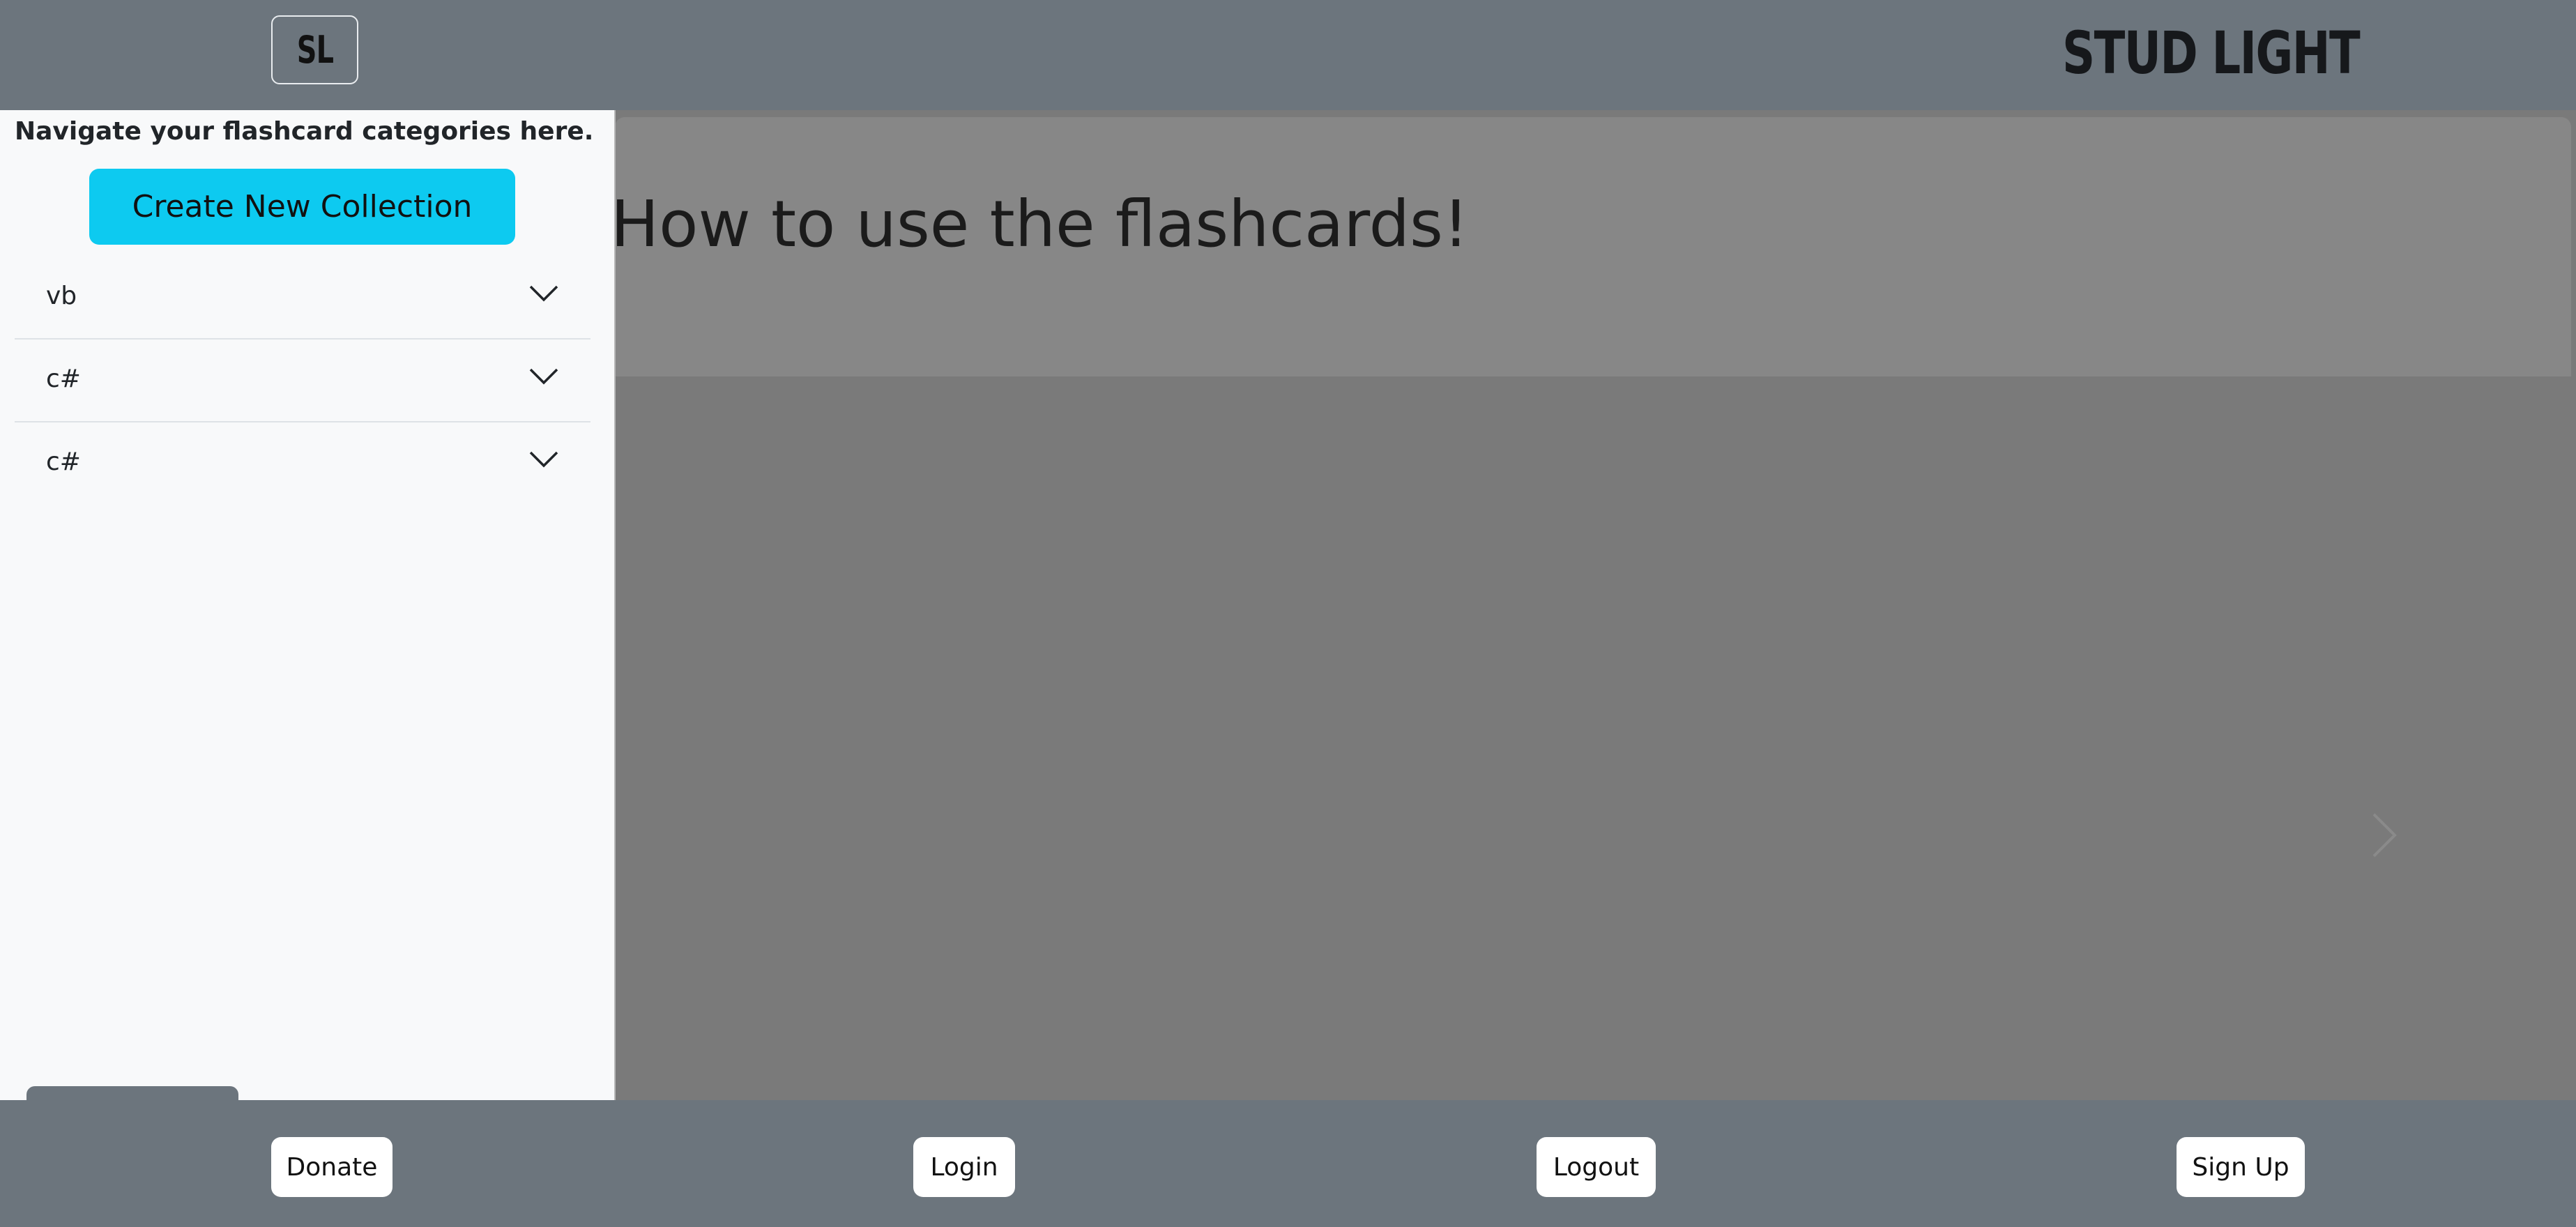  I want to click on donate-button: Donate, so click(332, 1167).